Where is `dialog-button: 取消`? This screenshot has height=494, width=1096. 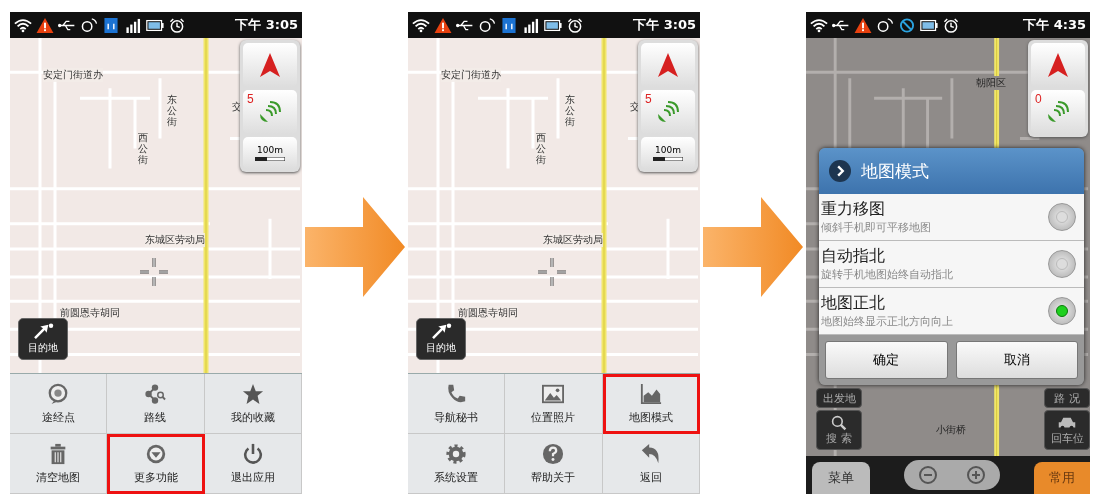 dialog-button: 取消 is located at coordinates (1016, 360).